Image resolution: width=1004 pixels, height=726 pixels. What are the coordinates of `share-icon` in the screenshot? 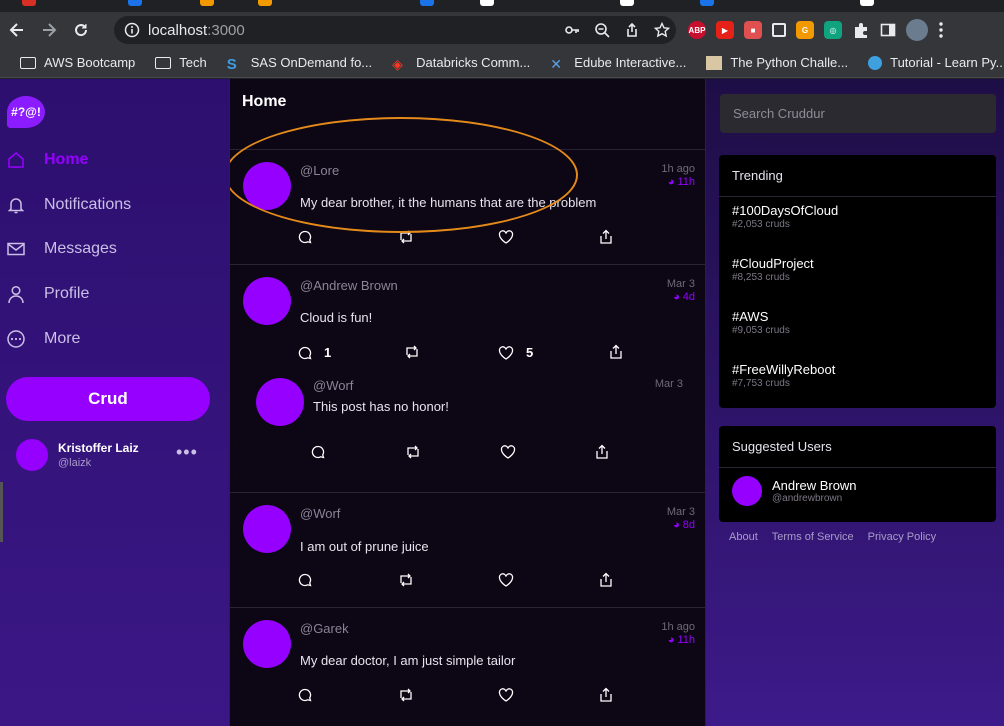 It's located at (632, 30).